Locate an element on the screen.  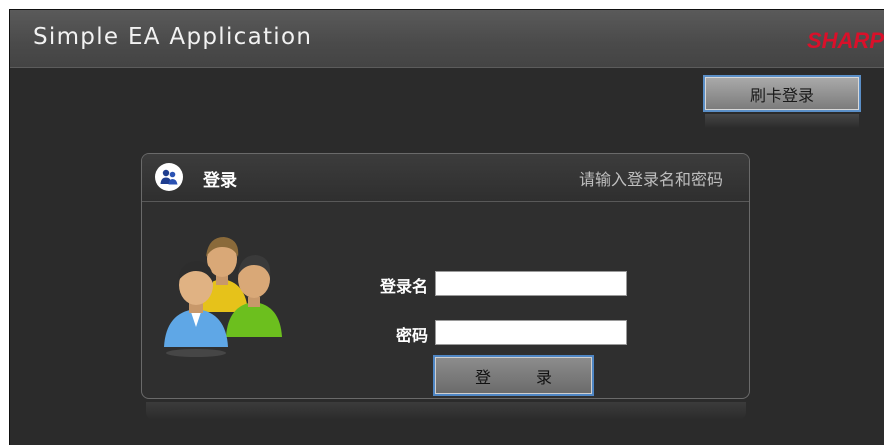
login-hint: 请输入登录名和密码 is located at coordinates (650, 179).